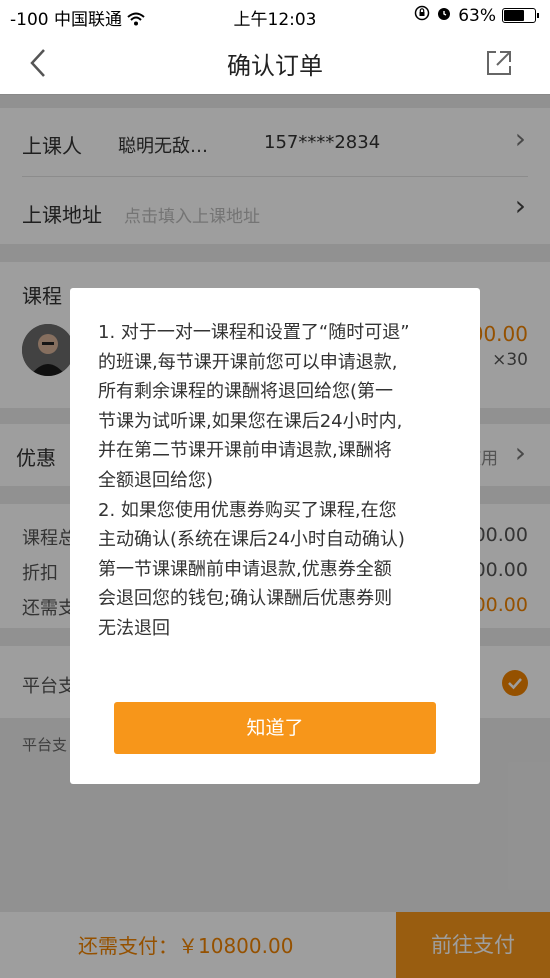  Describe the element at coordinates (275, 728) in the screenshot. I see `got-it-button: 知道了` at that location.